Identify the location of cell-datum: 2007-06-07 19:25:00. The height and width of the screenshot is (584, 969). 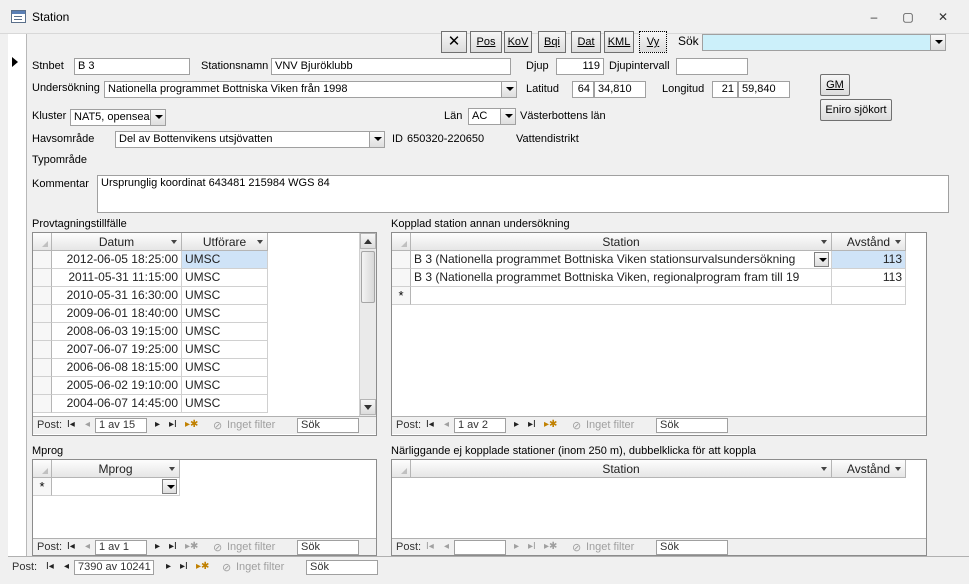
(117, 350).